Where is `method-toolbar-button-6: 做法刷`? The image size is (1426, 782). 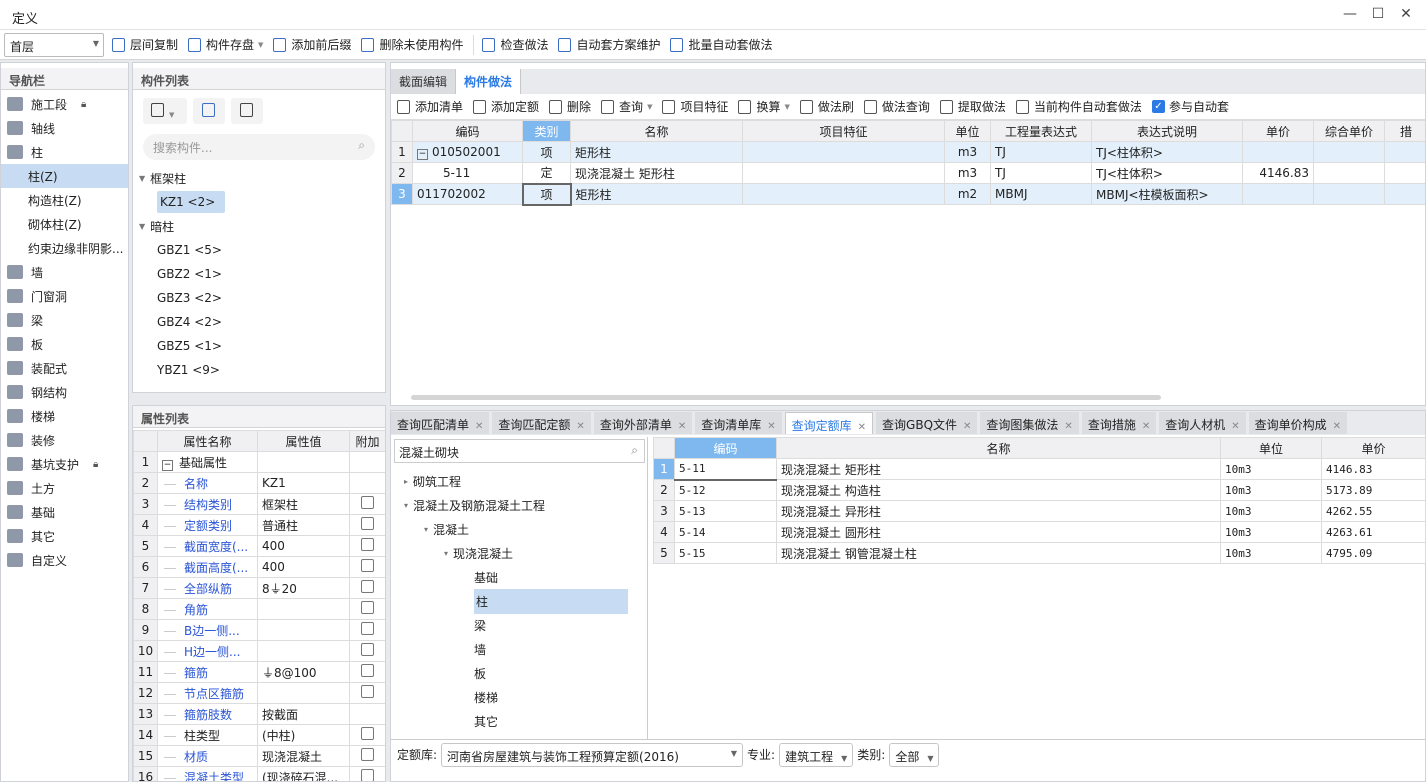 method-toolbar-button-6: 做法刷 is located at coordinates (826, 106).